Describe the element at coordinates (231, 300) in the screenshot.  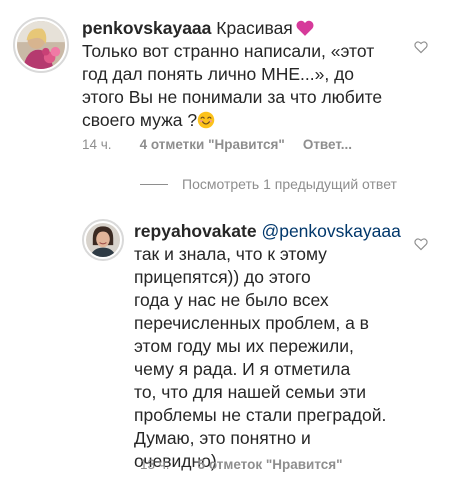
I see `reply-line-3: года у нас не было всех` at that location.